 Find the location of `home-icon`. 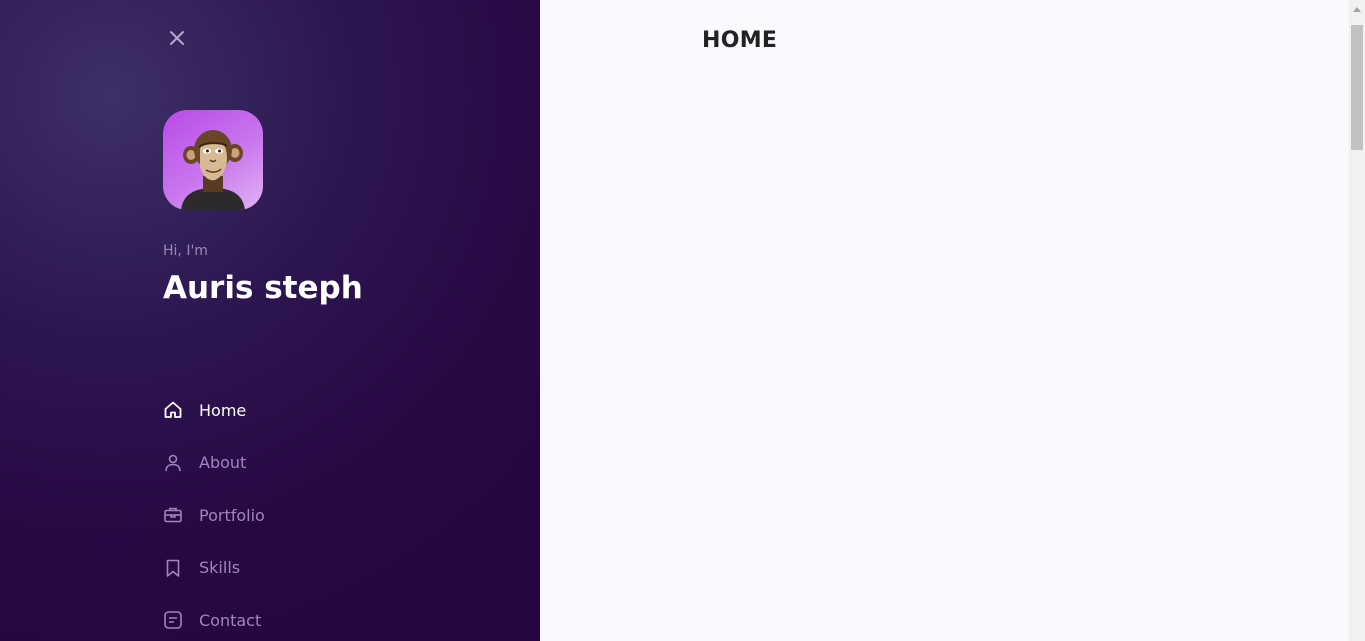

home-icon is located at coordinates (173, 410).